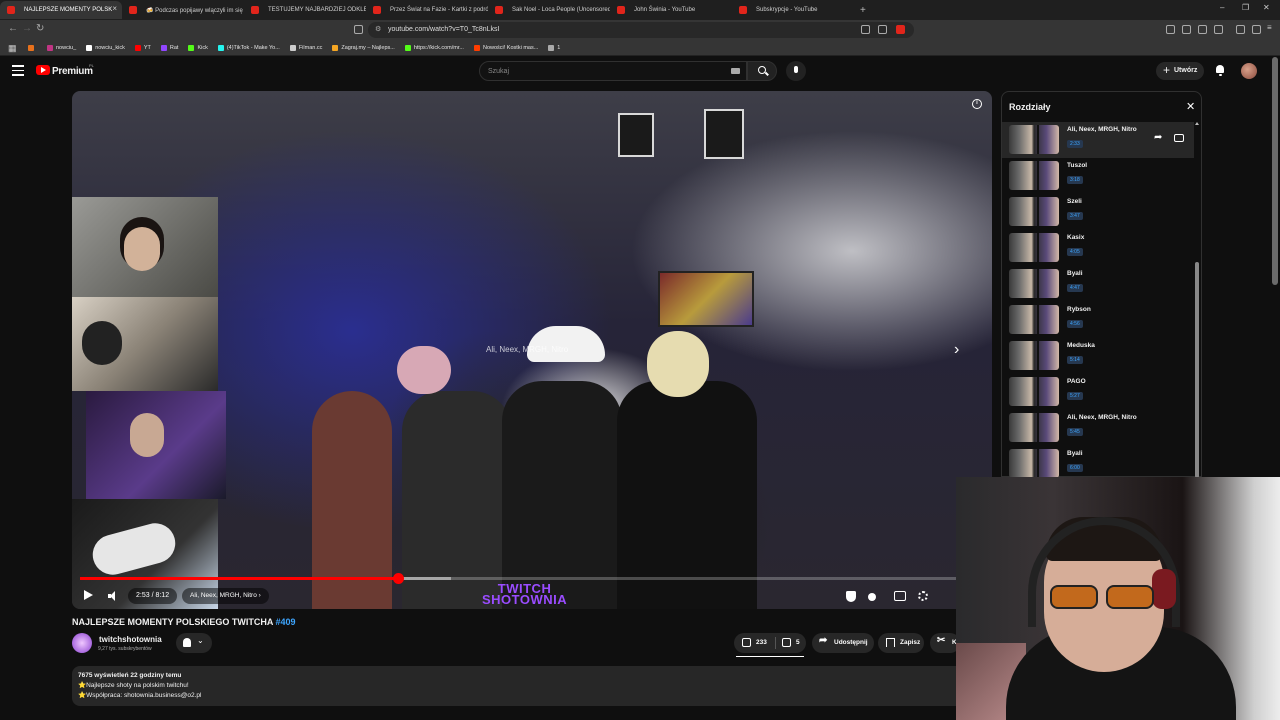 This screenshot has width=1280, height=720. What do you see at coordinates (900, 596) in the screenshot?
I see `subtitles-icon` at bounding box center [900, 596].